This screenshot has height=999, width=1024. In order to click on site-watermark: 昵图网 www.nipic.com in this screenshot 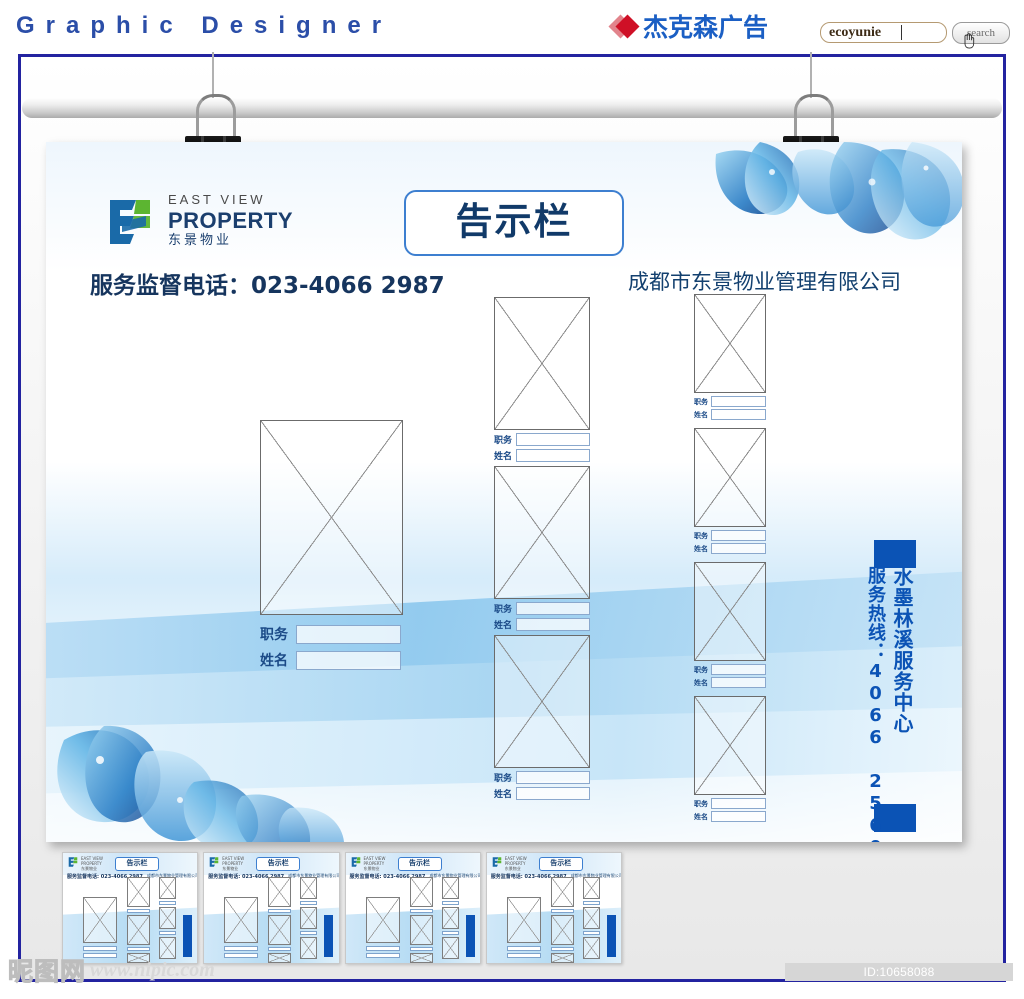, I will do `click(111, 970)`.